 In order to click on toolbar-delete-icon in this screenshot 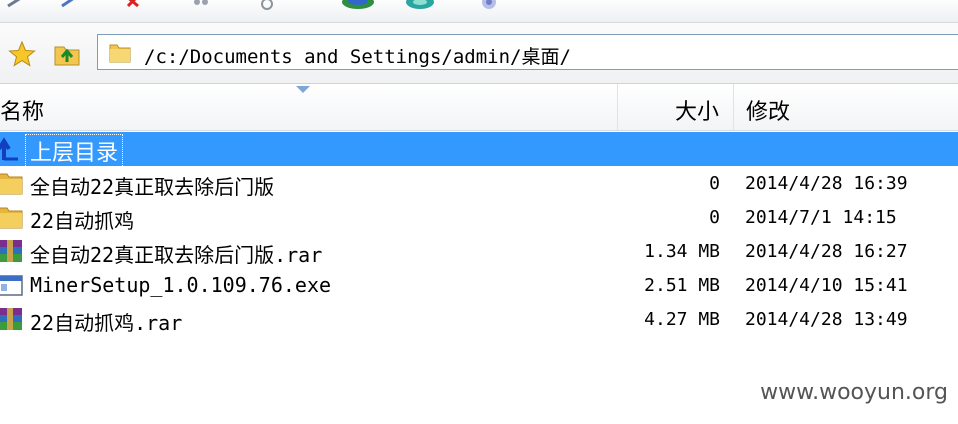, I will do `click(133, 5)`.